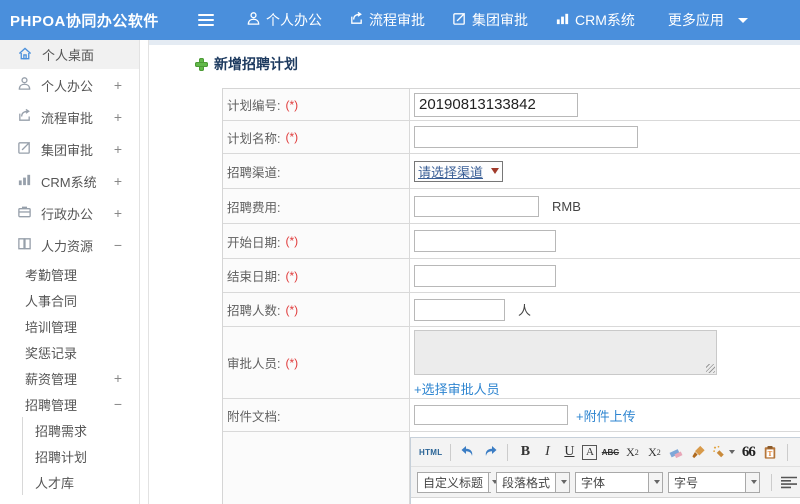 The height and width of the screenshot is (504, 800). I want to click on process-icon, so click(29, 117).